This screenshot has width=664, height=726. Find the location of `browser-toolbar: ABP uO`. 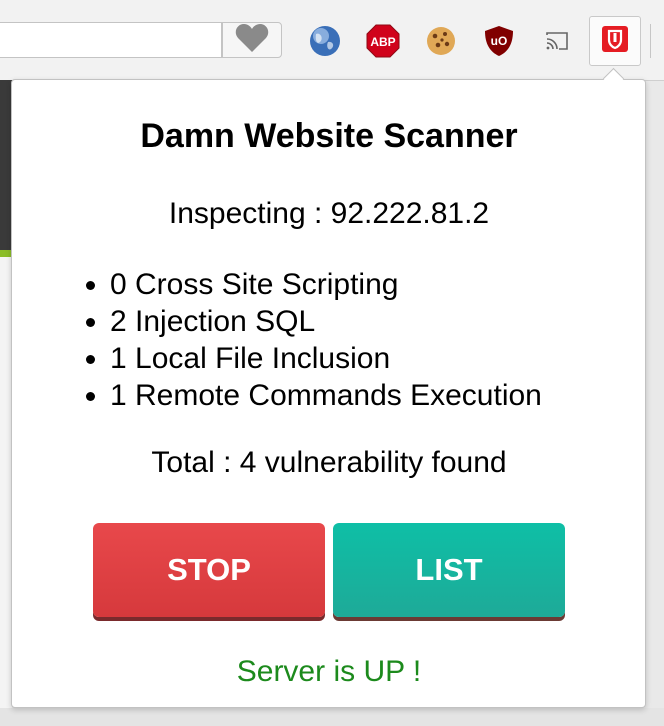

browser-toolbar: ABP uO is located at coordinates (332, 40).